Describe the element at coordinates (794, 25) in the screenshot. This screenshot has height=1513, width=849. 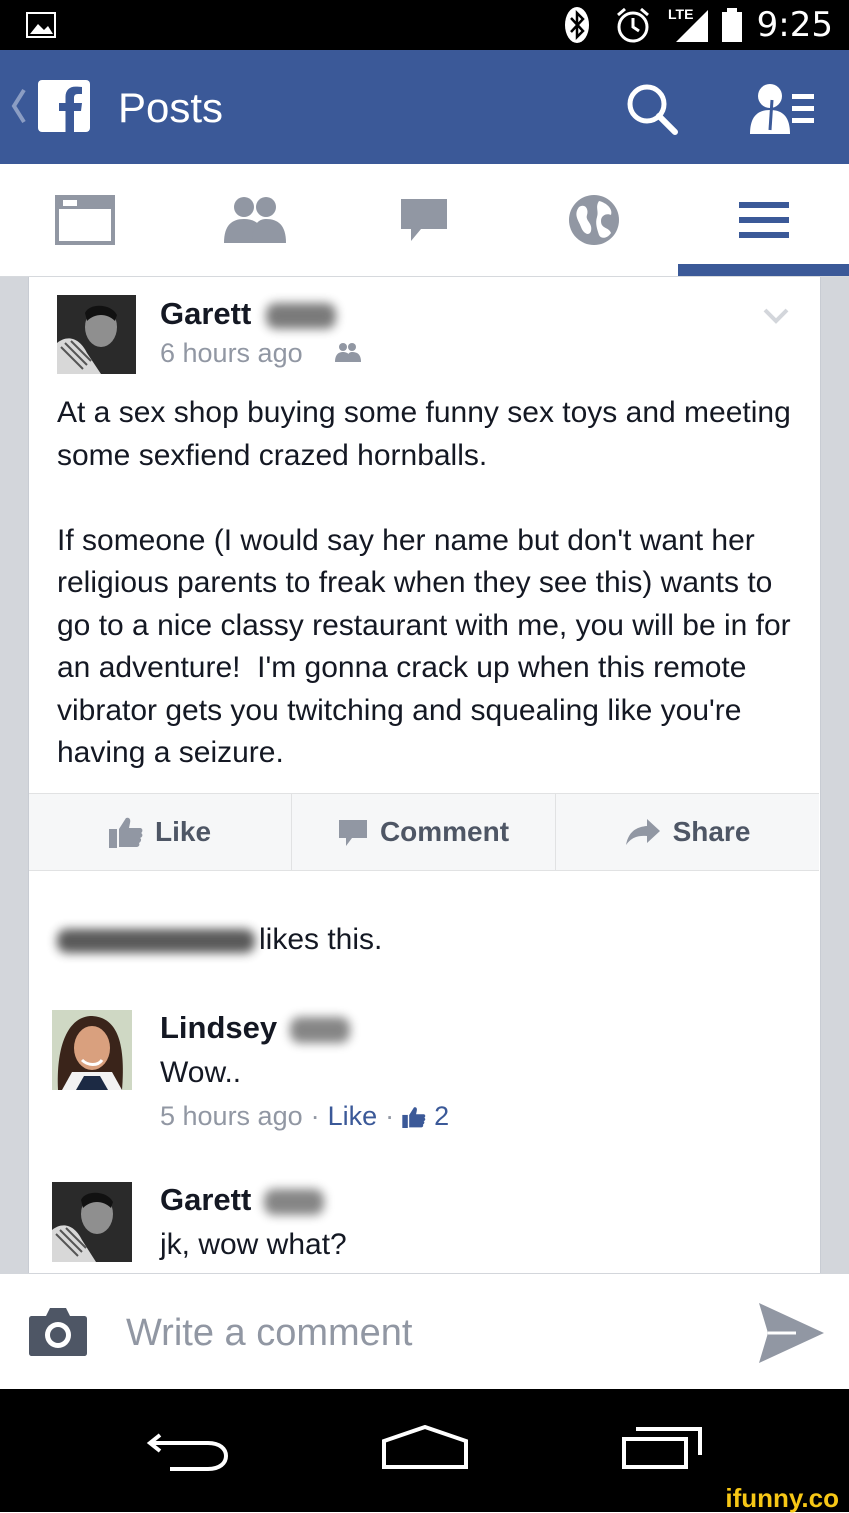
I see `clock: 9:25` at that location.